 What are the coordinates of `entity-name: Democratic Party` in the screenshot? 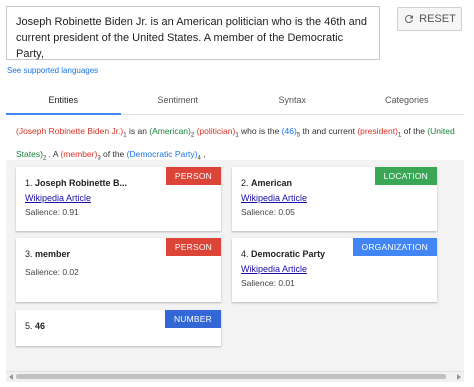 It's located at (288, 254).